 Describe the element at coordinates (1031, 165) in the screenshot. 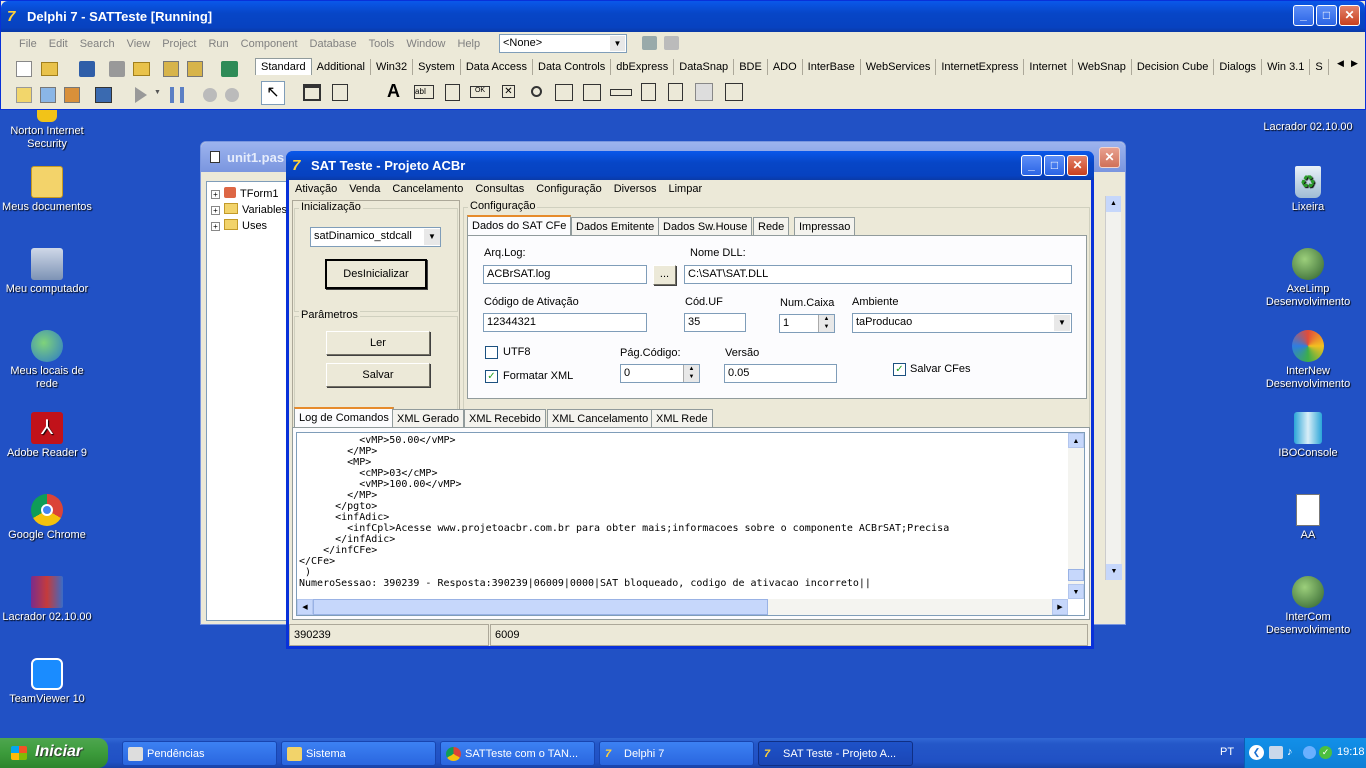

I see `app-minimize-button: _` at that location.